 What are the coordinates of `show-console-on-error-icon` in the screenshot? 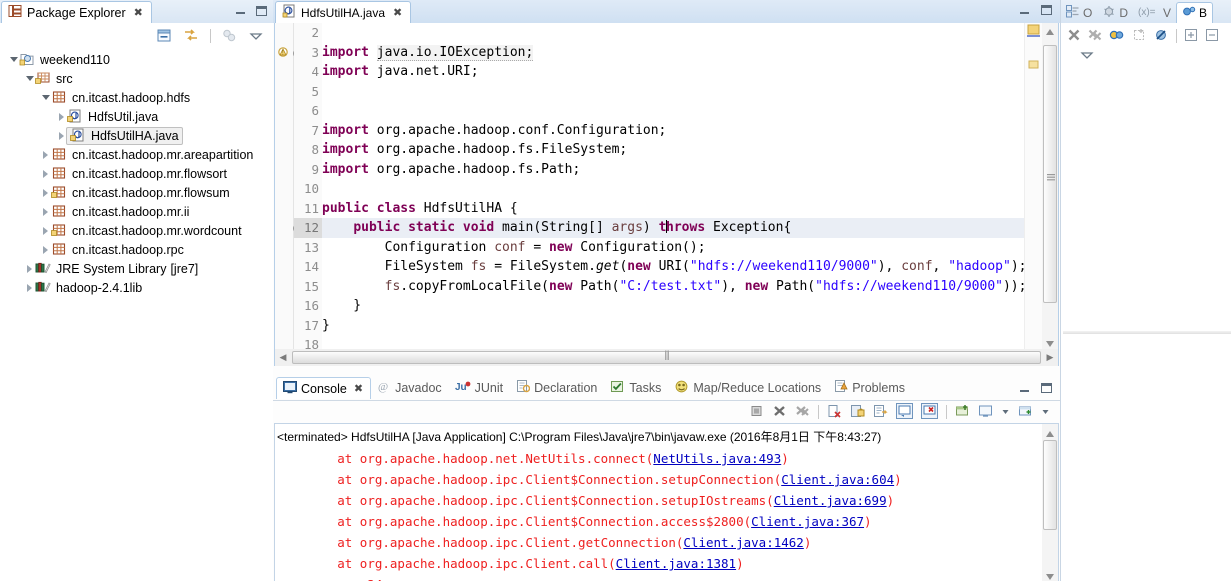 It's located at (929, 412).